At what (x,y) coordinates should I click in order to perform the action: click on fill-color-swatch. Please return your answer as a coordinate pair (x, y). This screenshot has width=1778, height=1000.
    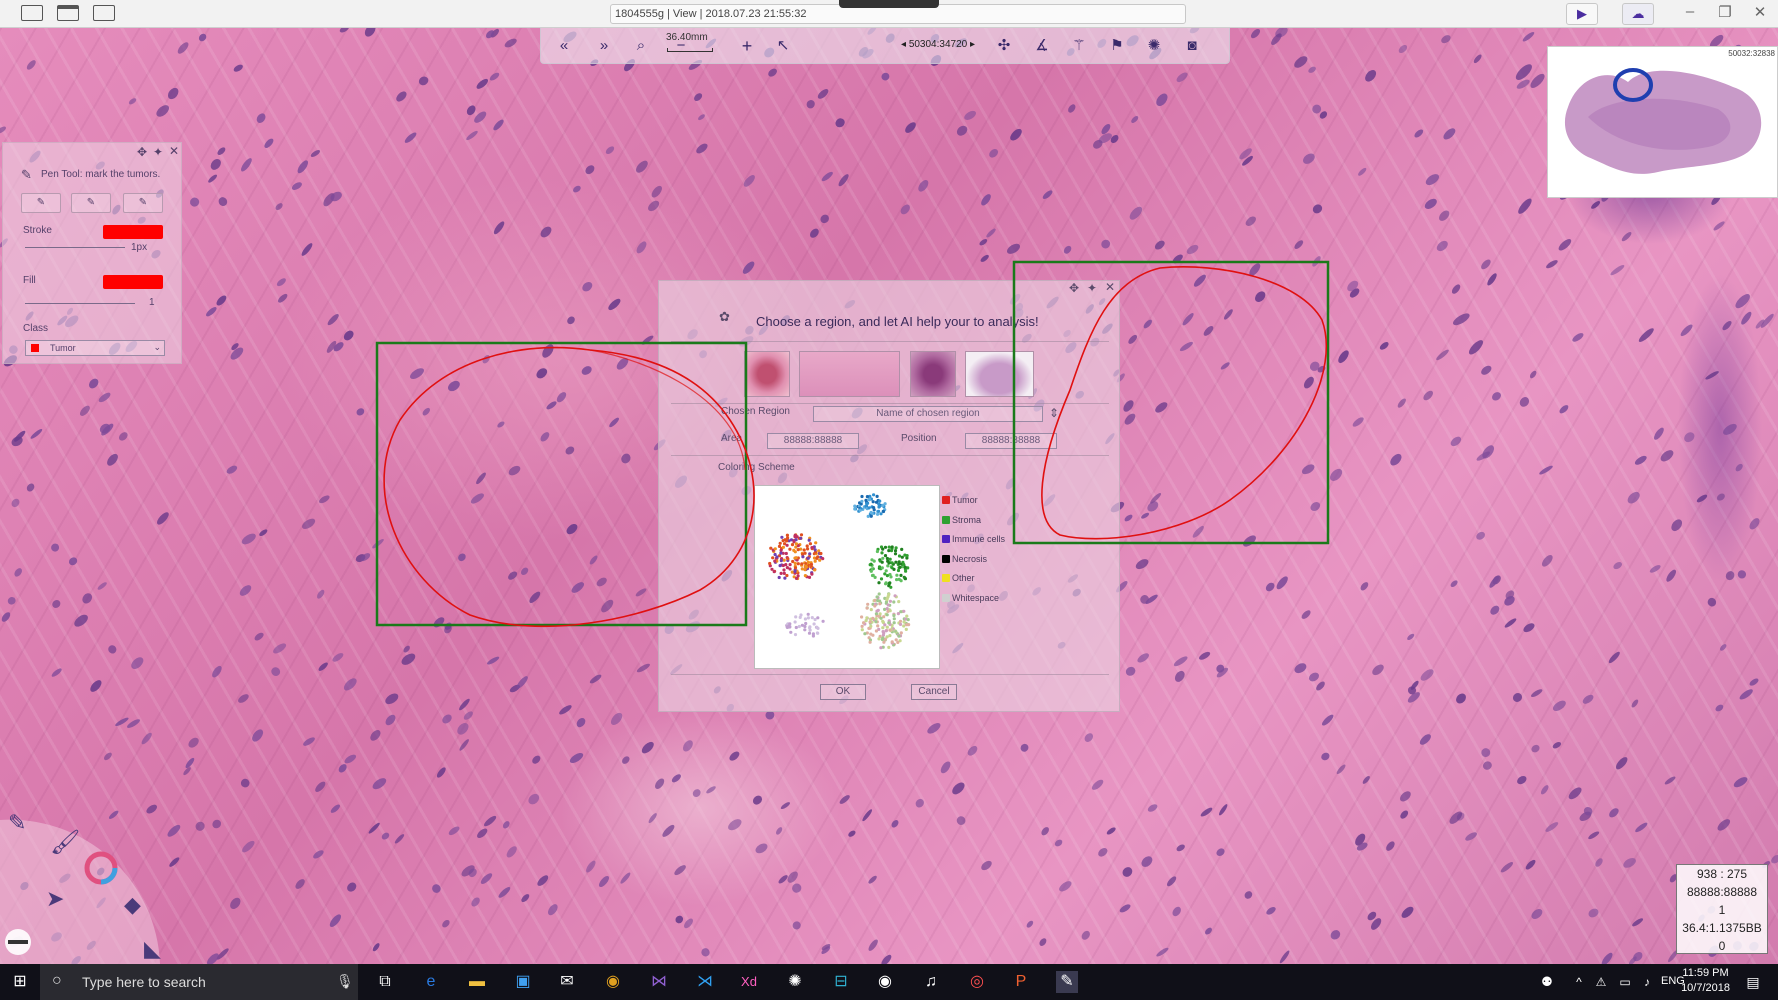
    Looking at the image, I should click on (133, 282).